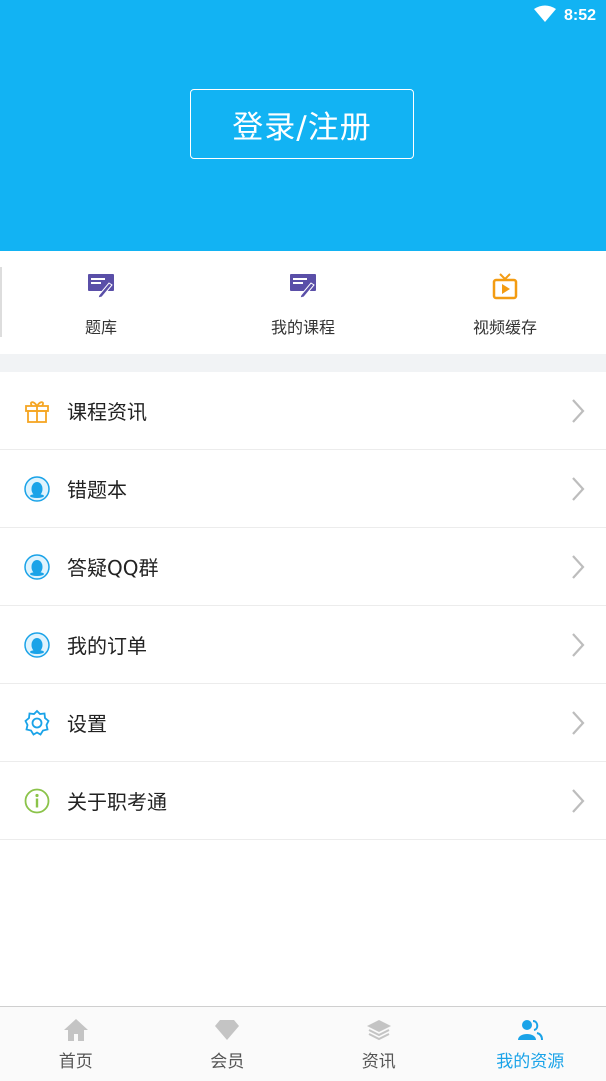 The width and height of the screenshot is (606, 1081). I want to click on user-icon, so click(530, 1030).